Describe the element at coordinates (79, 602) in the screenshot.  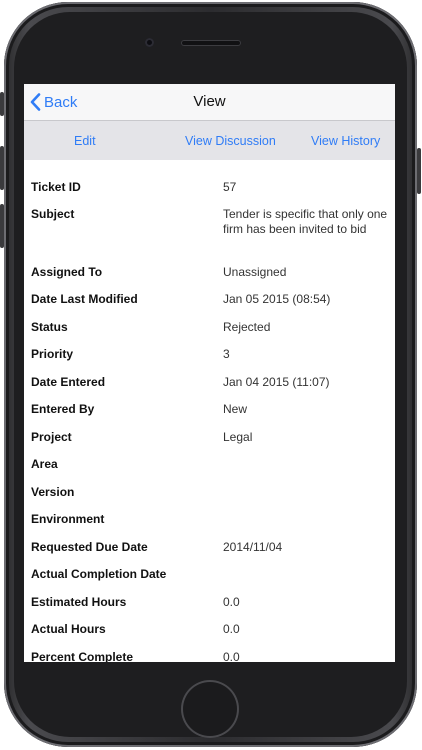
I see `field-label: Estimated Hours` at that location.